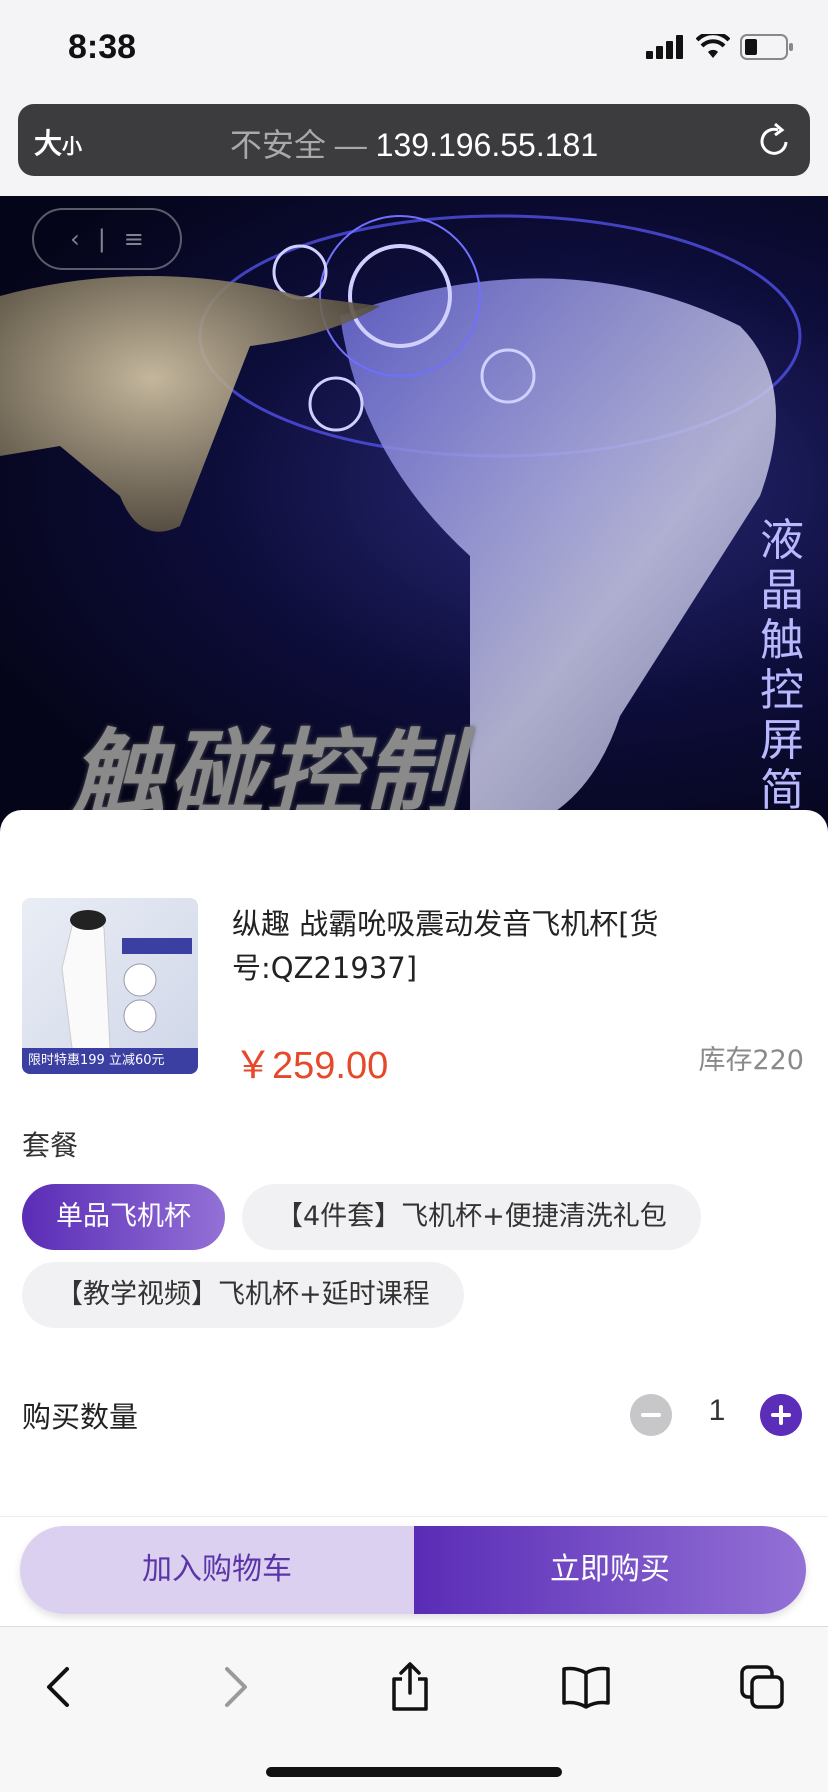 This screenshot has height=1792, width=828. I want to click on stock-count: 库存220, so click(751, 1060).